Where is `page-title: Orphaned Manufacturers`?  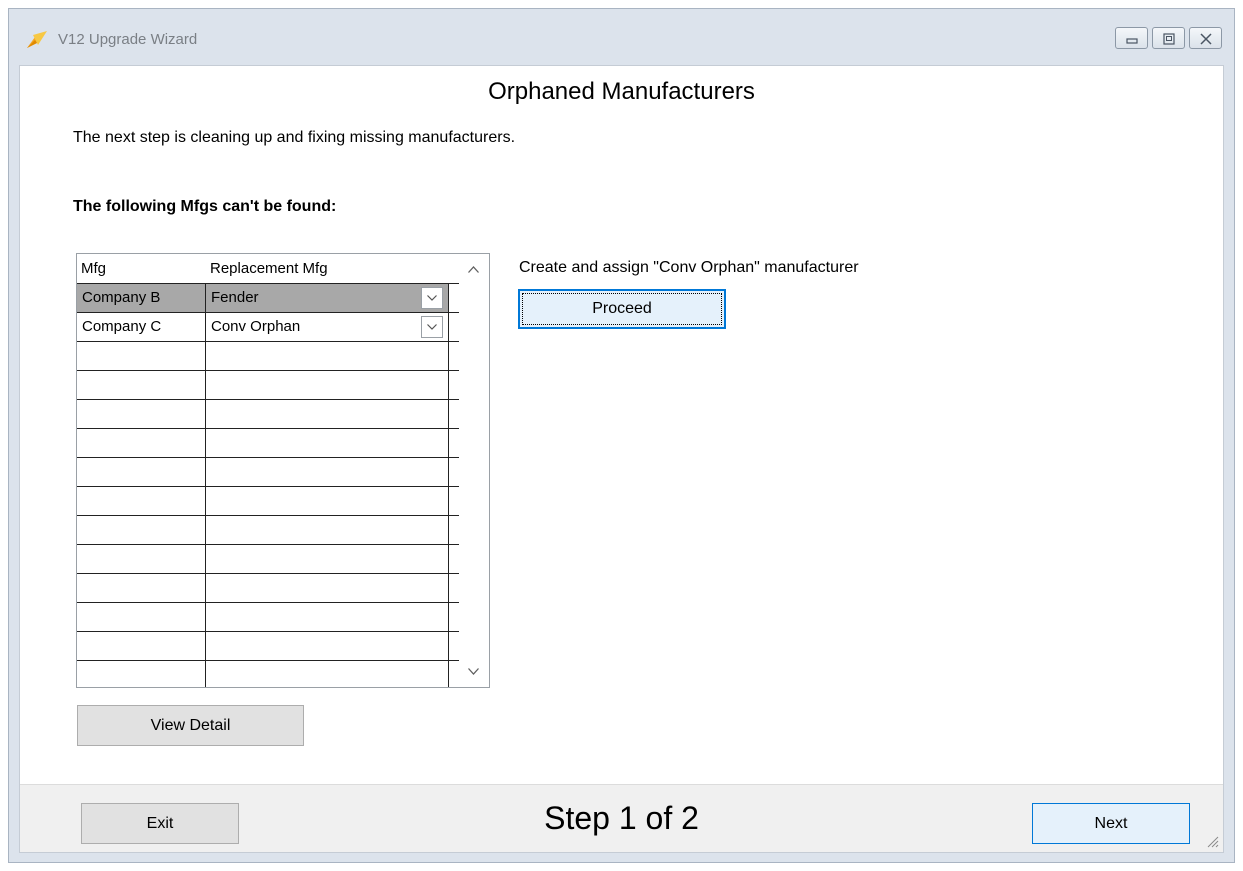
page-title: Orphaned Manufacturers is located at coordinates (621, 91).